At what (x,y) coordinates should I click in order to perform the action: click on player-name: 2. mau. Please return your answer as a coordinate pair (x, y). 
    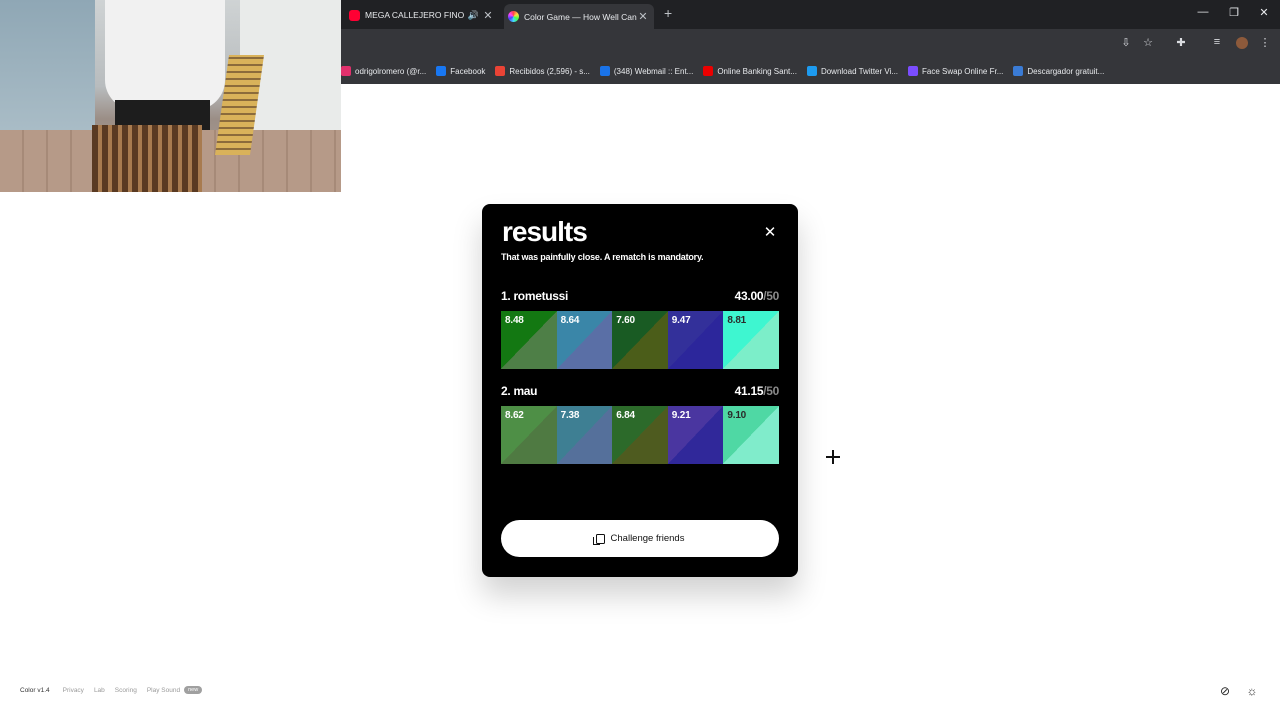
    Looking at the image, I should click on (519, 391).